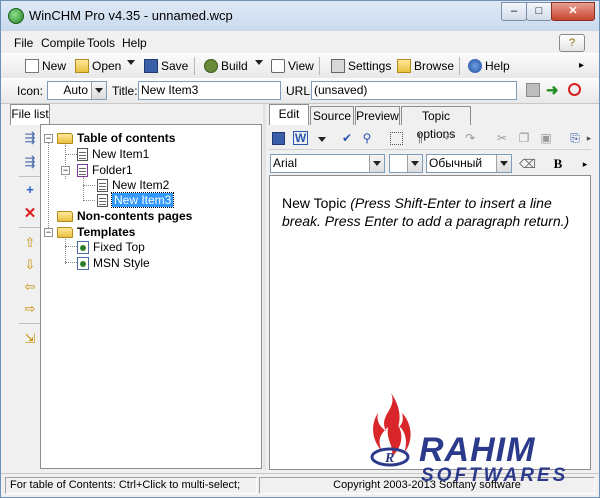  I want to click on add-icon: +, so click(30, 190).